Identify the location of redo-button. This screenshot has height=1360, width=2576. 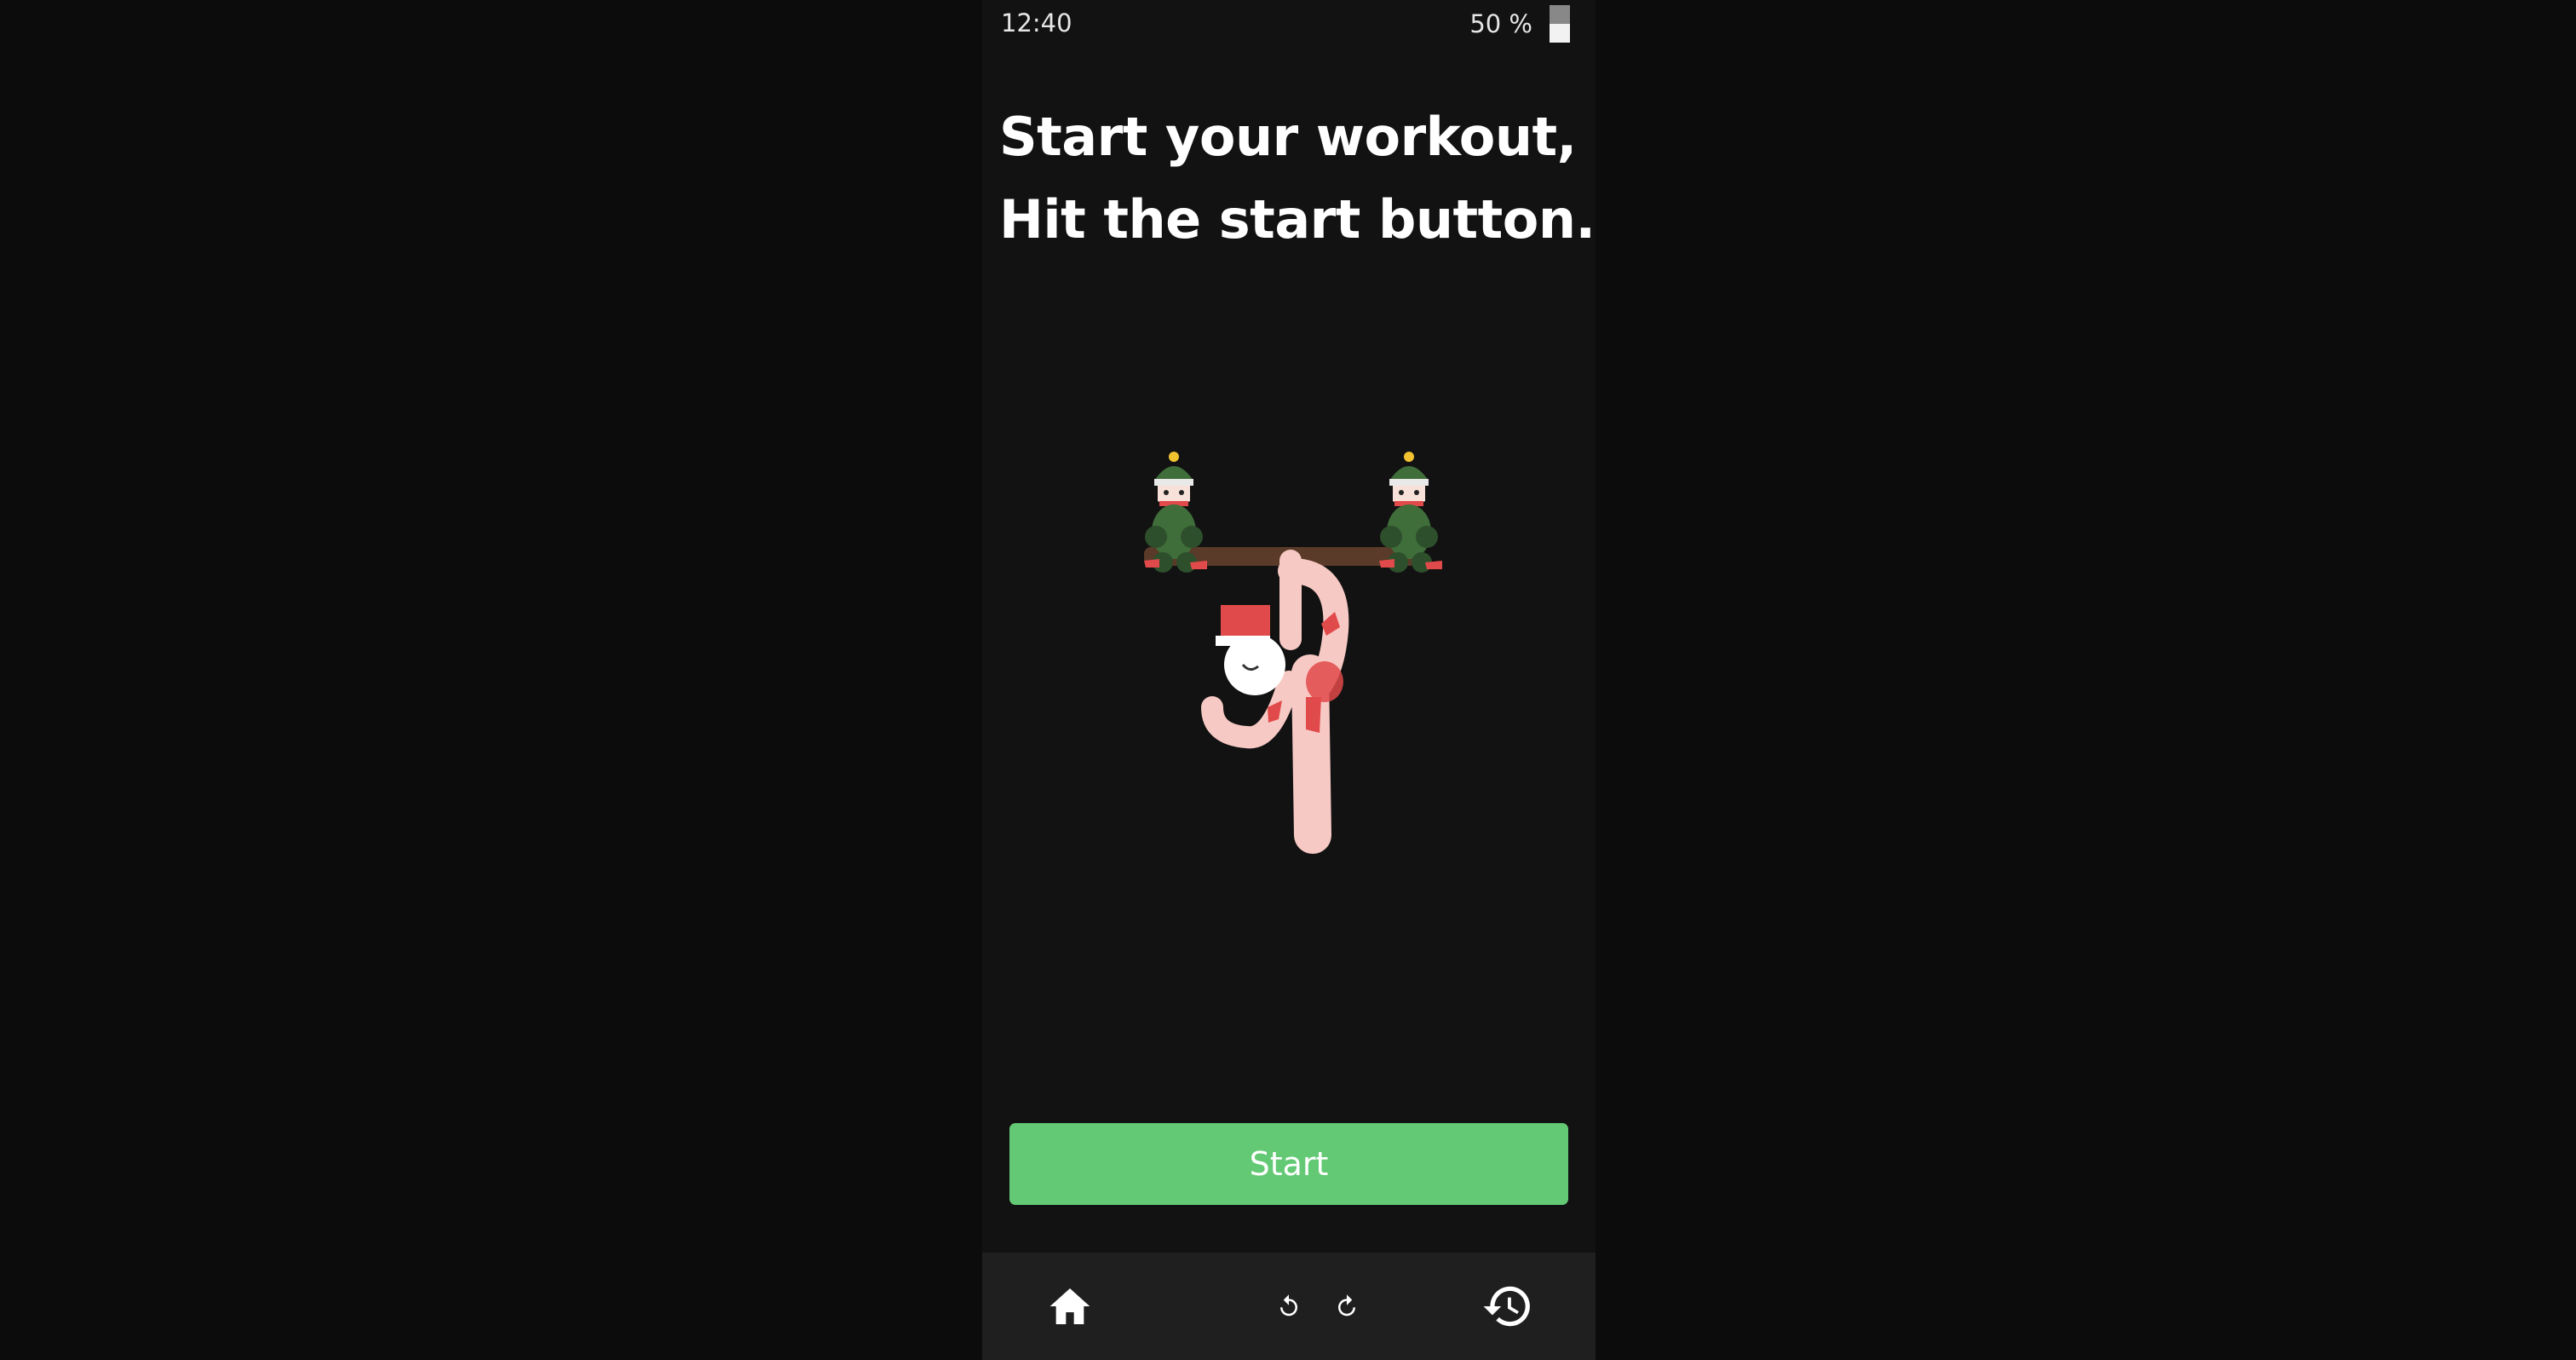
(1347, 1306).